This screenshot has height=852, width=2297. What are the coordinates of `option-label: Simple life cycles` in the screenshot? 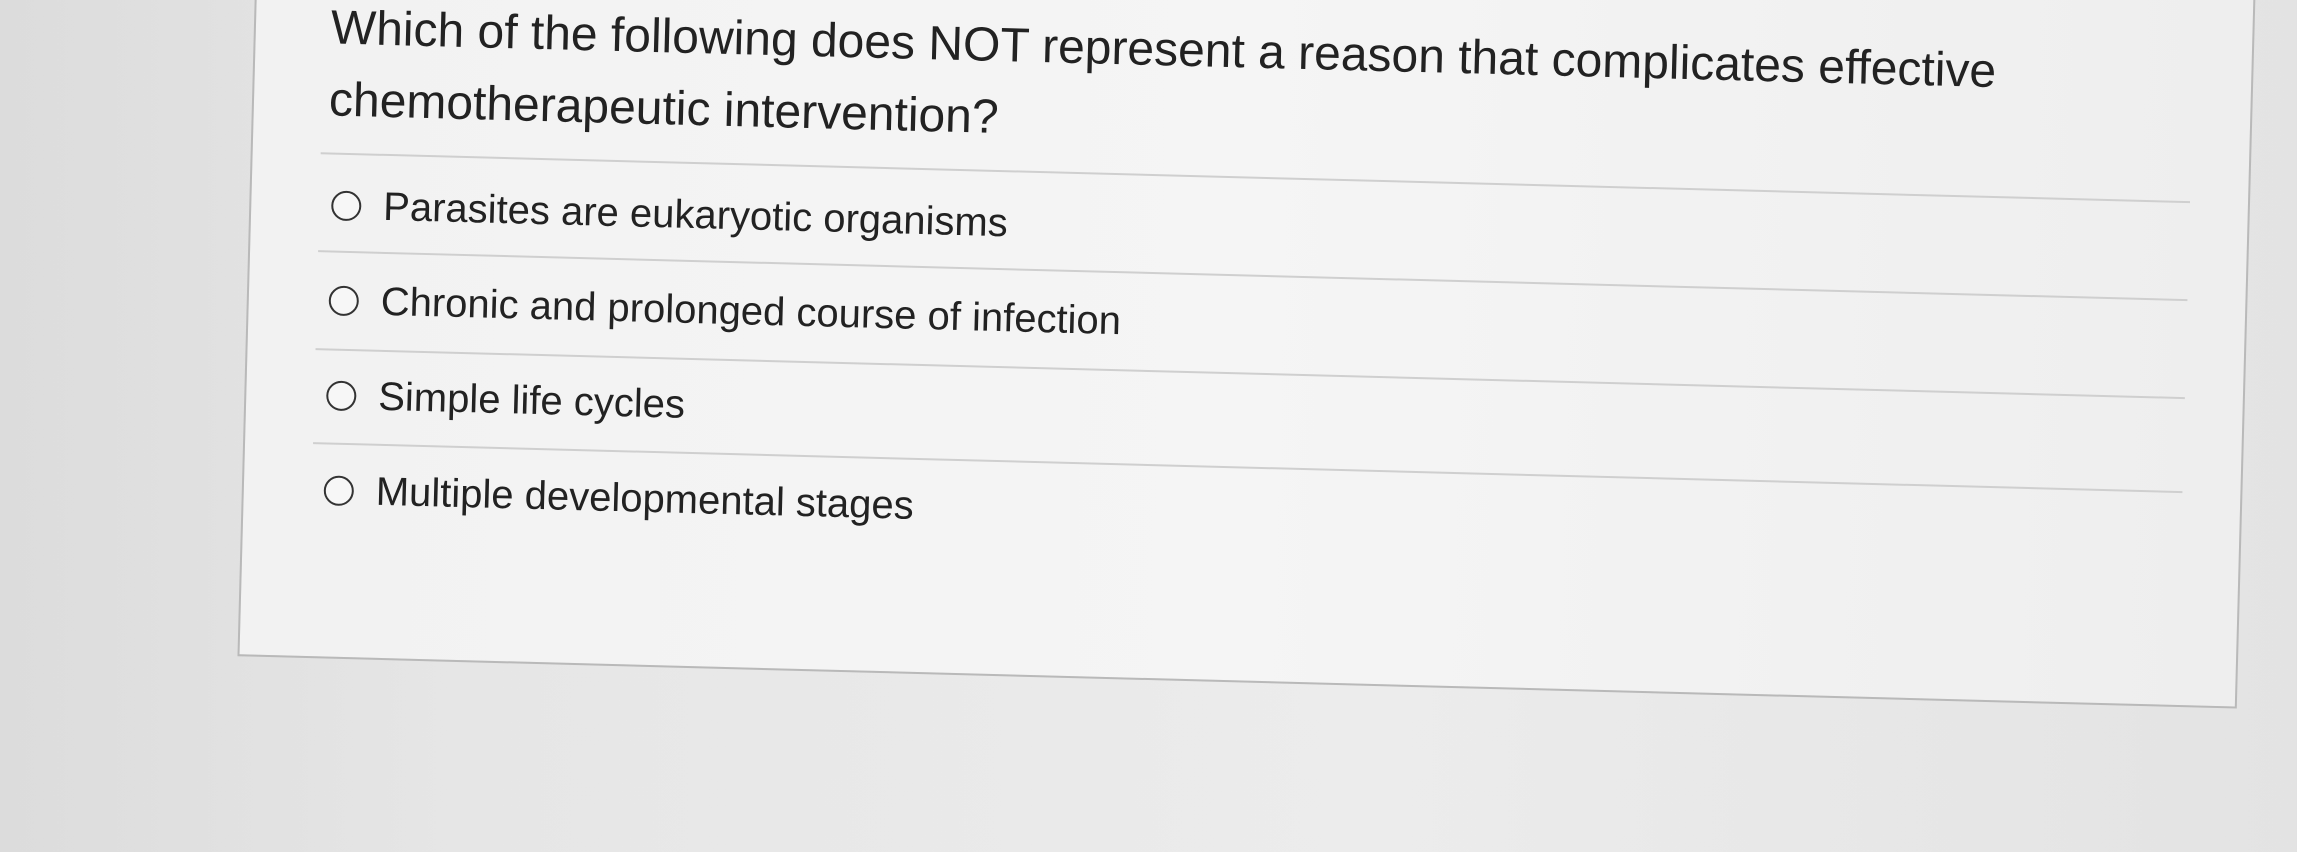 It's located at (531, 400).